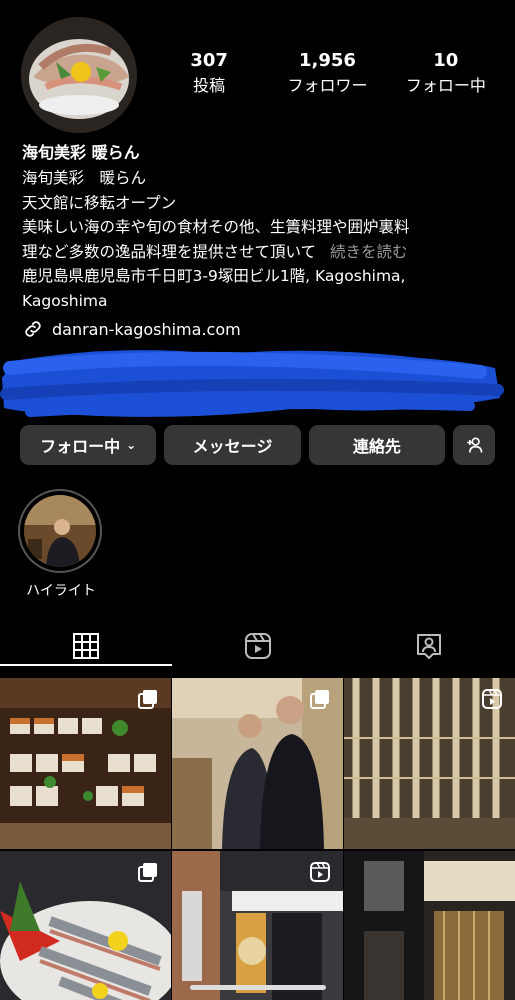 The height and width of the screenshot is (1000, 515). I want to click on tab-reels, so click(258, 646).